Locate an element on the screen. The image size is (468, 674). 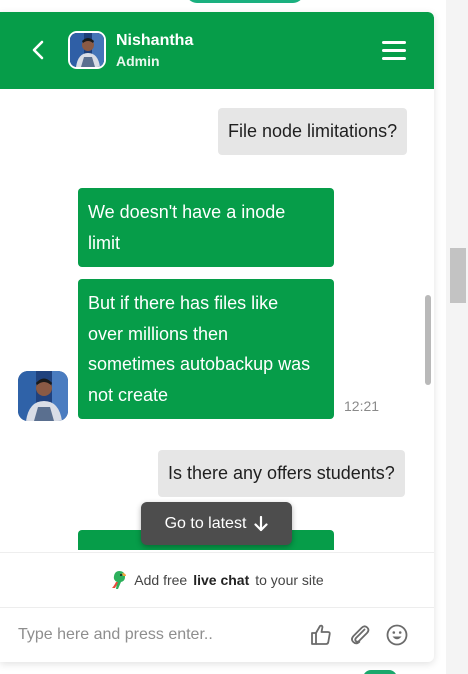
message-line: over millions then is located at coordinates (158, 333).